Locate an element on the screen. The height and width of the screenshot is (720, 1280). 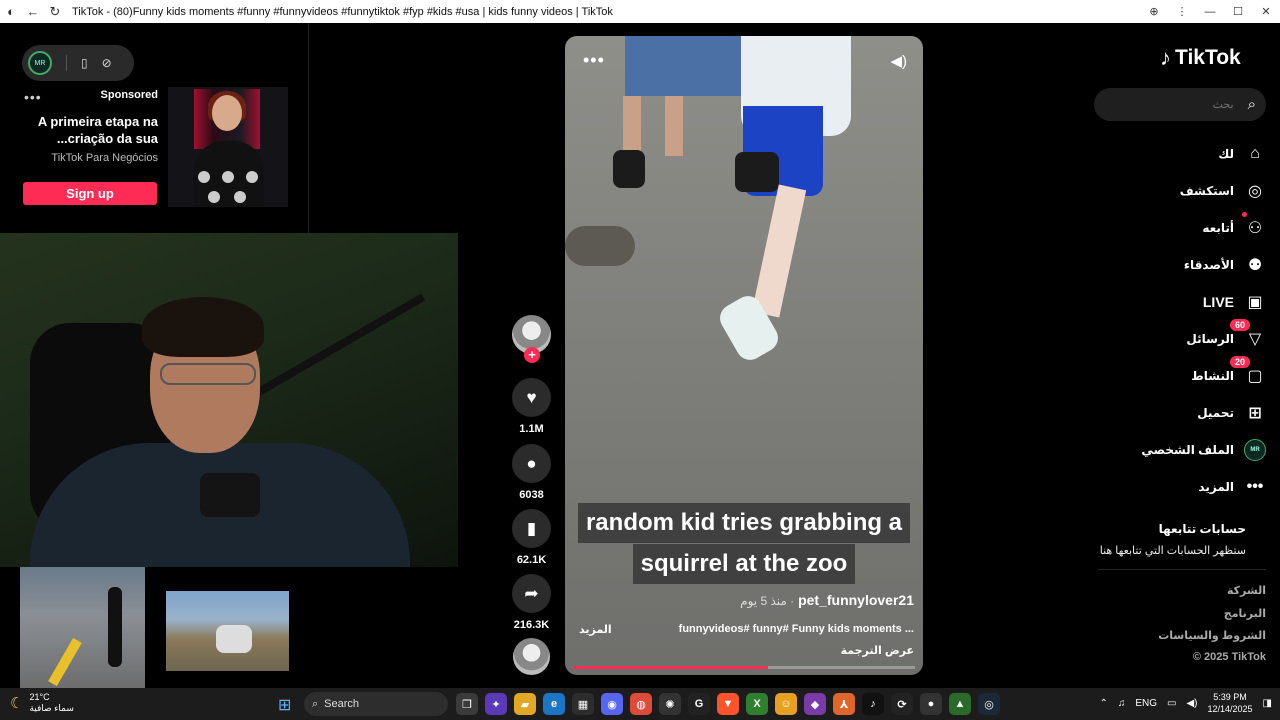
nav-item-for-you: لك ⌂ is located at coordinates (1180, 153).